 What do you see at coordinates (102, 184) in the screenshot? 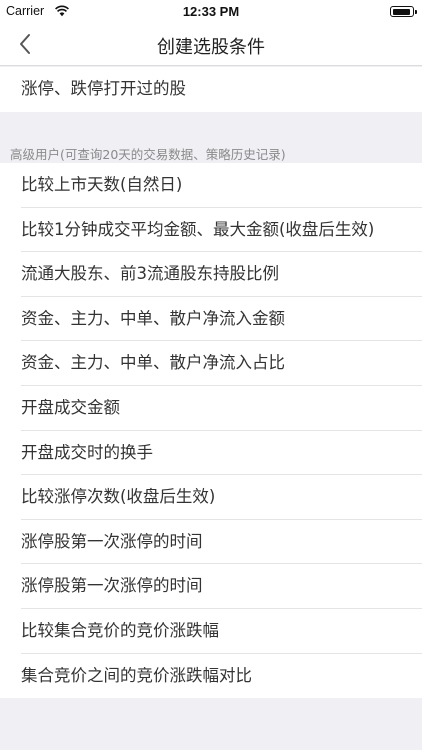
I see `list-item-label: 比较上市天数(自然日)` at bounding box center [102, 184].